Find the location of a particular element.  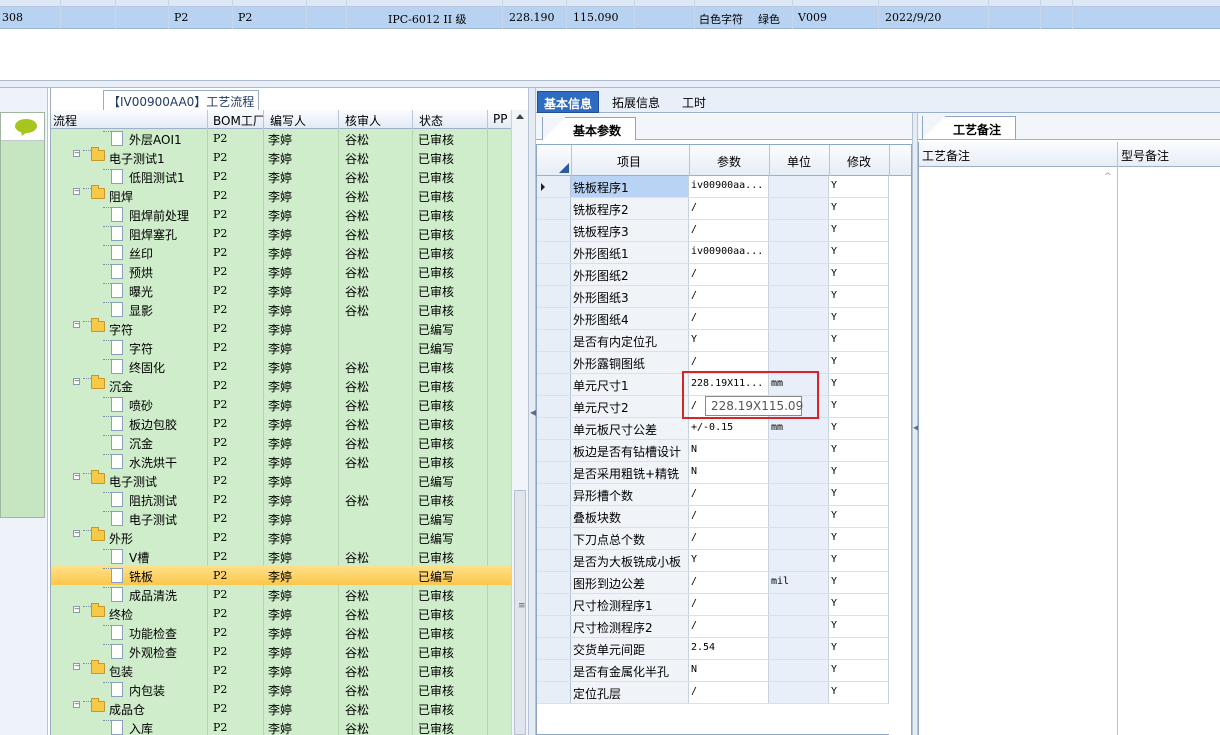

param-row: 外形图纸4/ Y is located at coordinates (724, 319).